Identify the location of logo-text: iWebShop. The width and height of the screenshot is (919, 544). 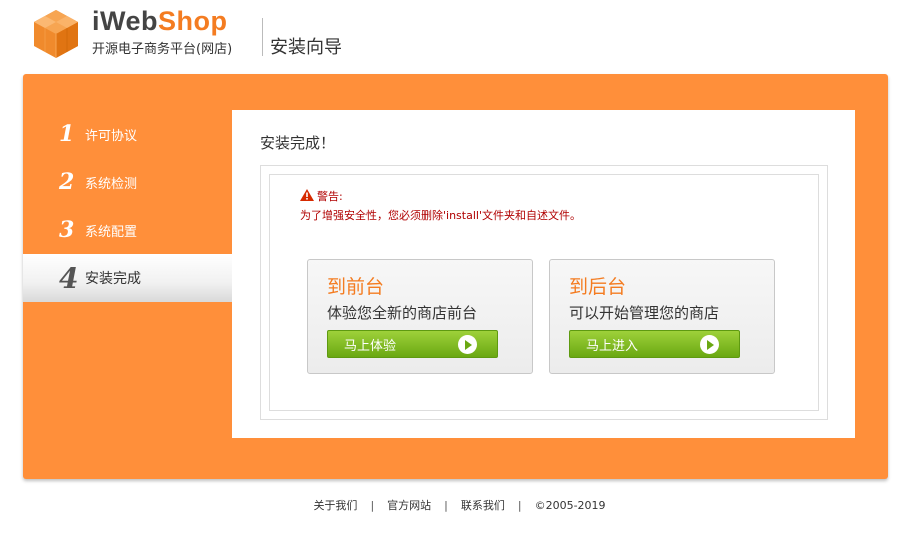
(160, 21).